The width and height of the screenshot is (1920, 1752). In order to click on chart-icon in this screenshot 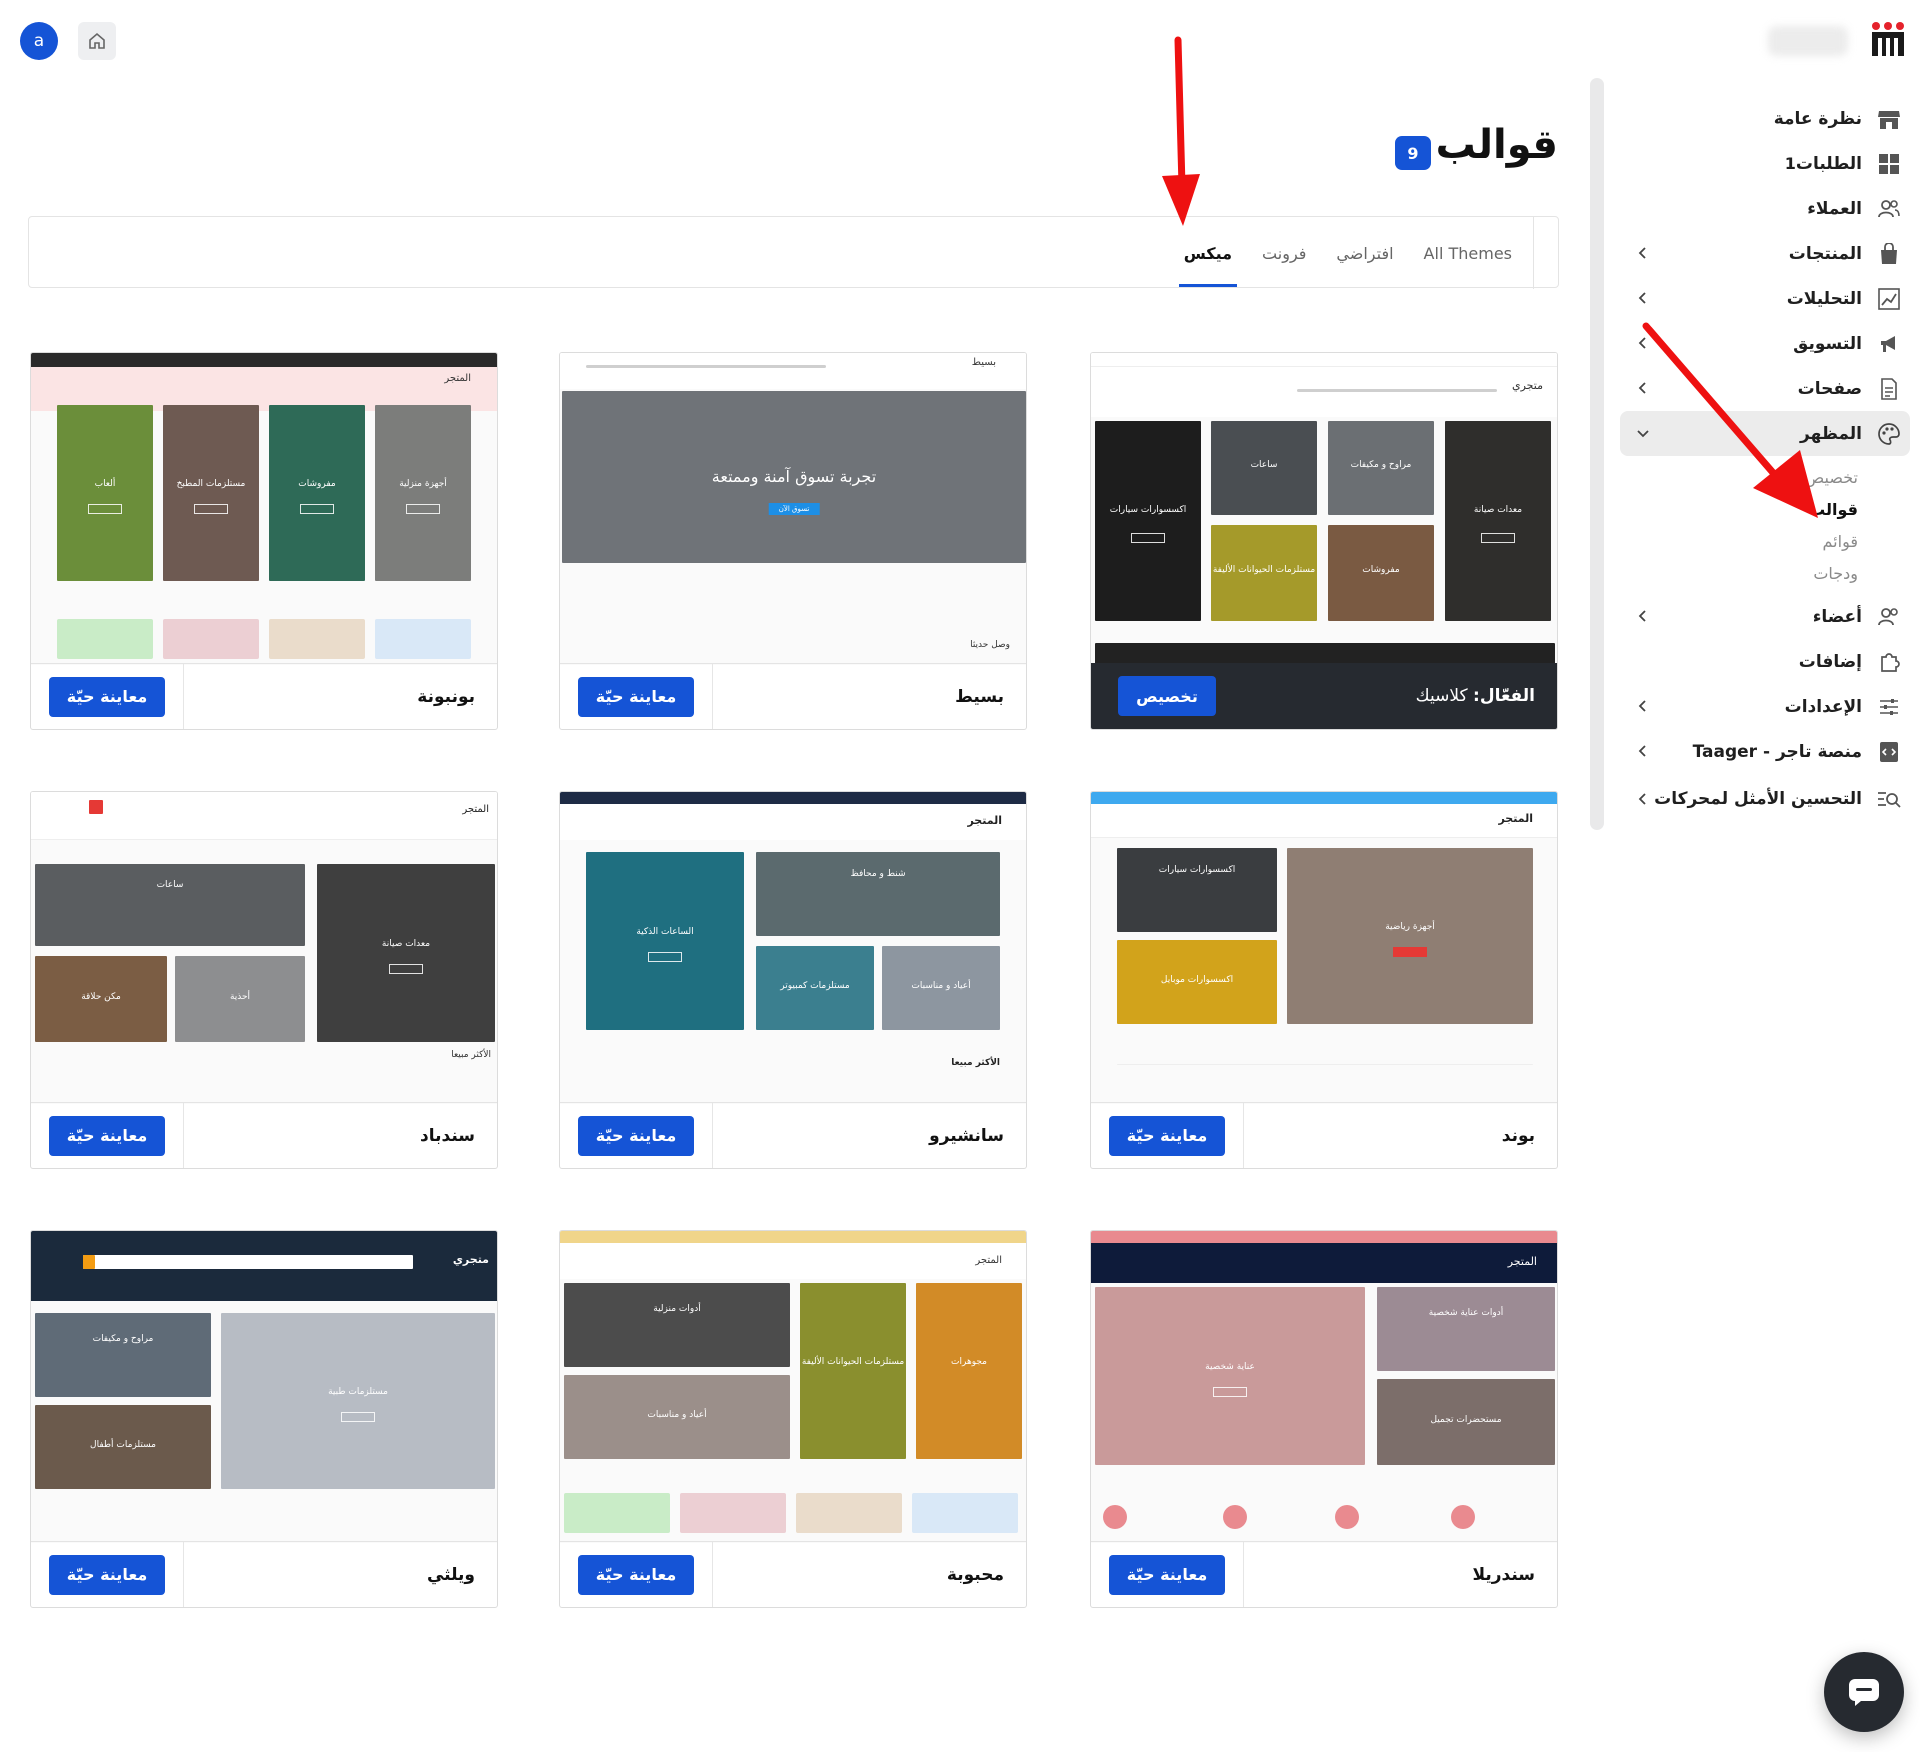, I will do `click(1889, 299)`.